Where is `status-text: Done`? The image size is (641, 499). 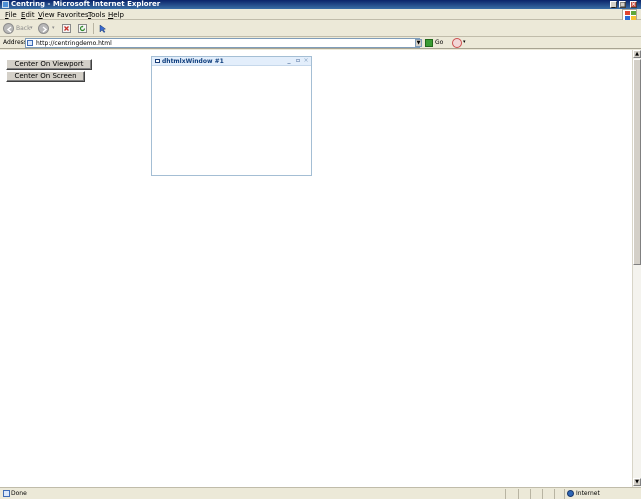
status-text: Done is located at coordinates (19, 493).